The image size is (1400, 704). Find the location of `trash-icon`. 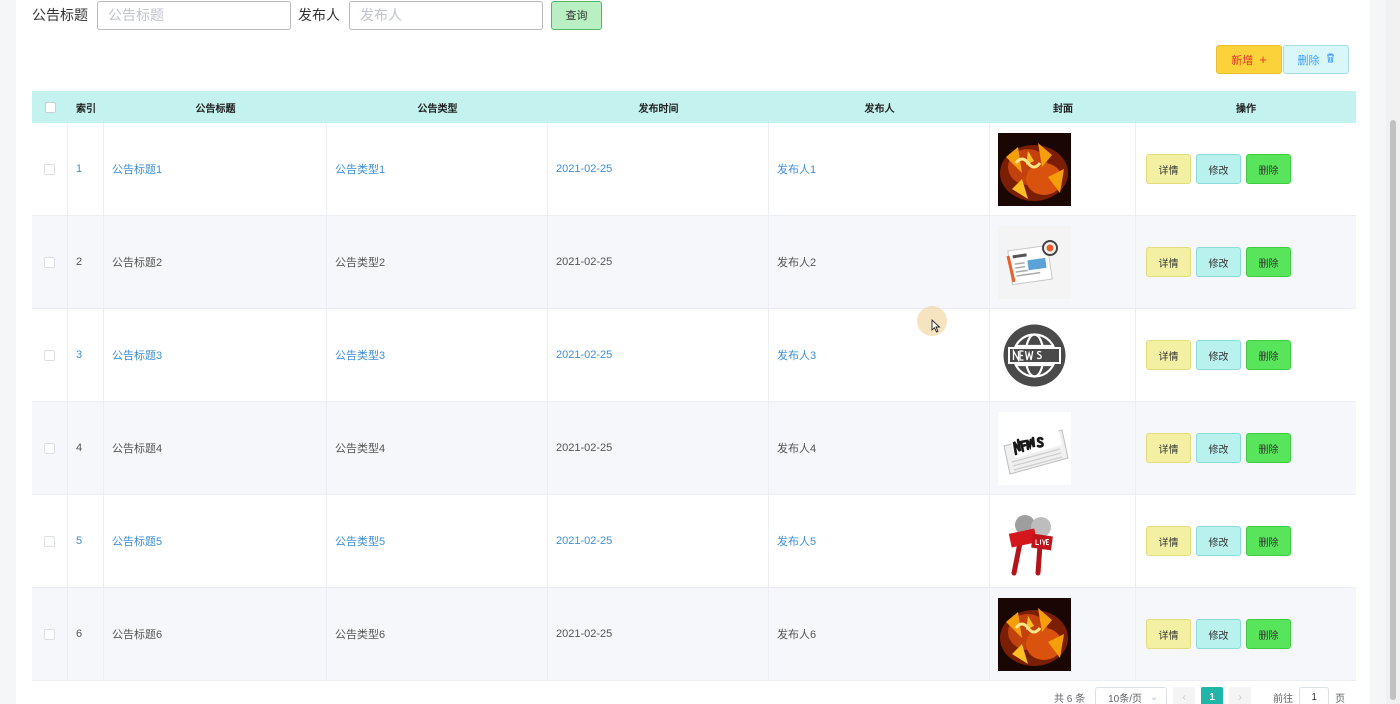

trash-icon is located at coordinates (1330, 59).